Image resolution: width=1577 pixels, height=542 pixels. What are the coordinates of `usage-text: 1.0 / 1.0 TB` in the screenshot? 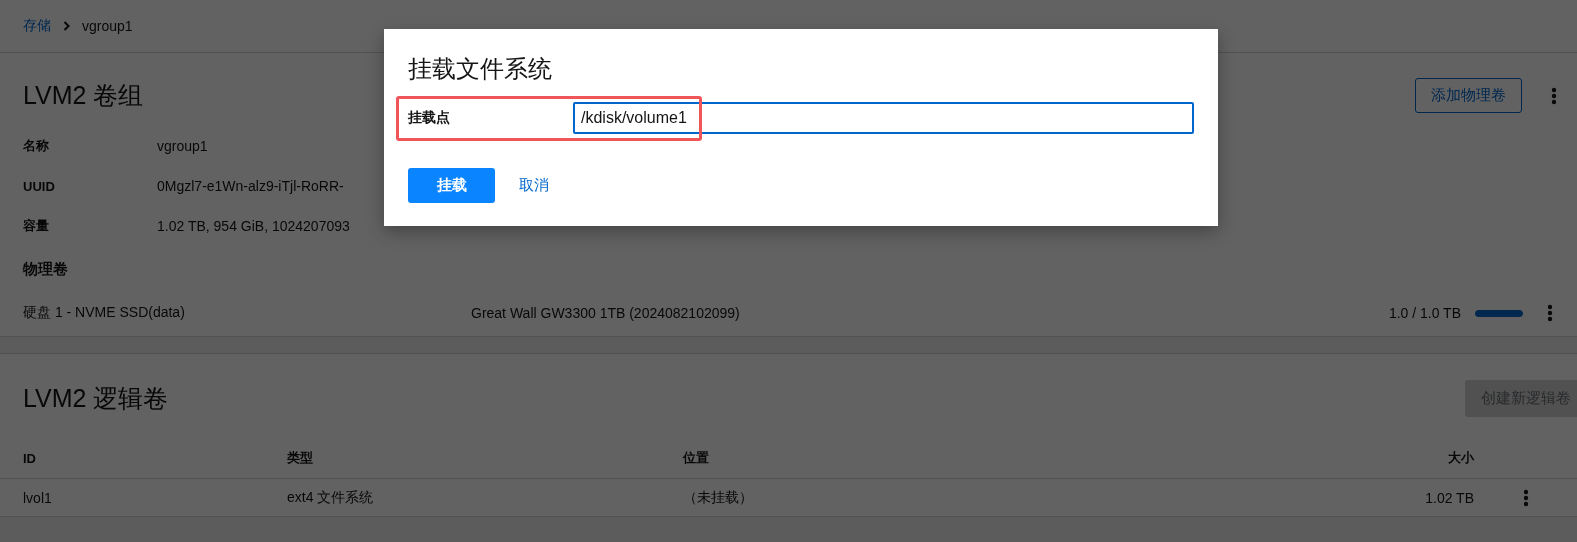 It's located at (1425, 313).